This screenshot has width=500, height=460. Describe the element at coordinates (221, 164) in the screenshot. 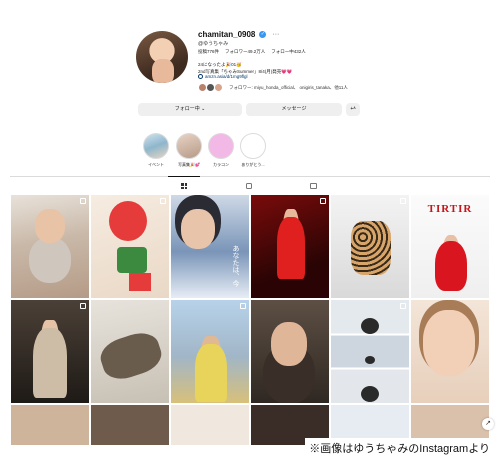

I see `highlight-label: カラコン` at that location.